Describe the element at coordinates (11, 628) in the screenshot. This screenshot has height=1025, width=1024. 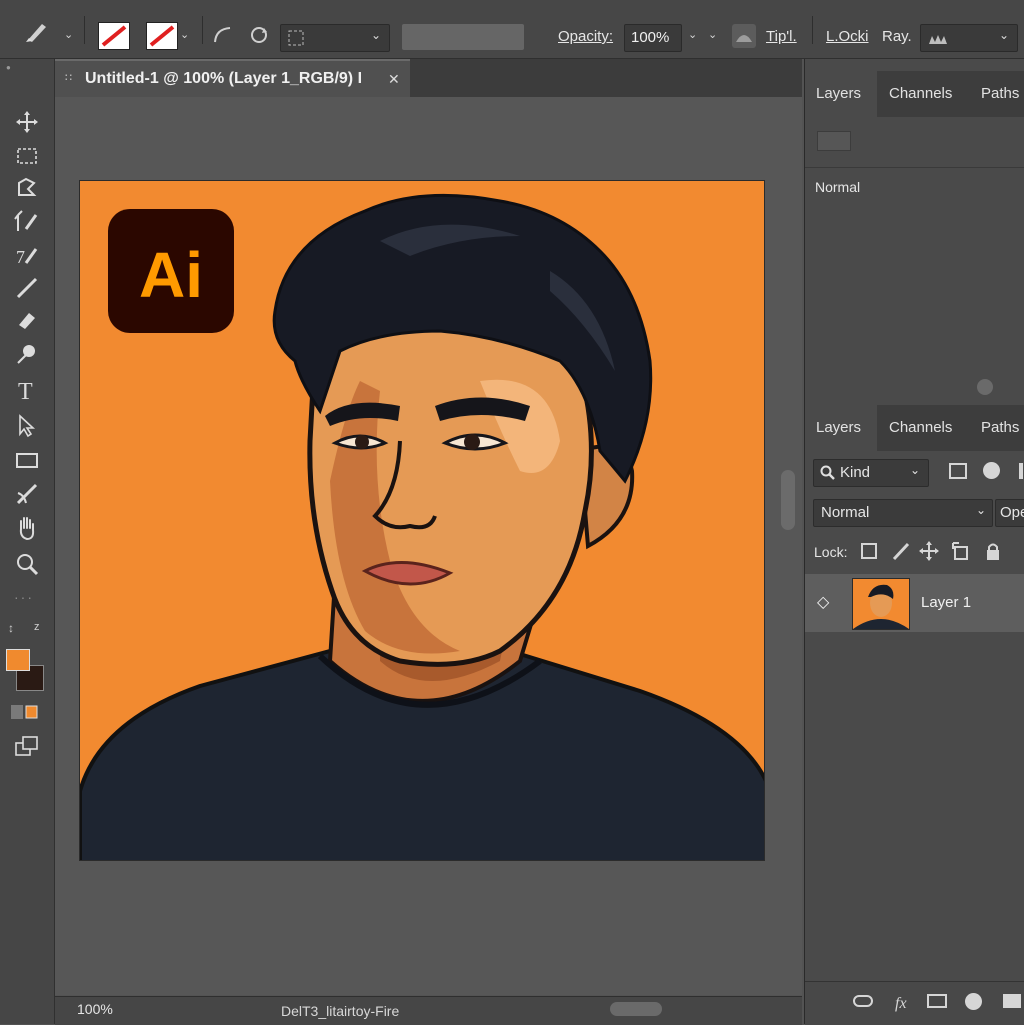
I see `swap-colors-icon: ↕` at that location.